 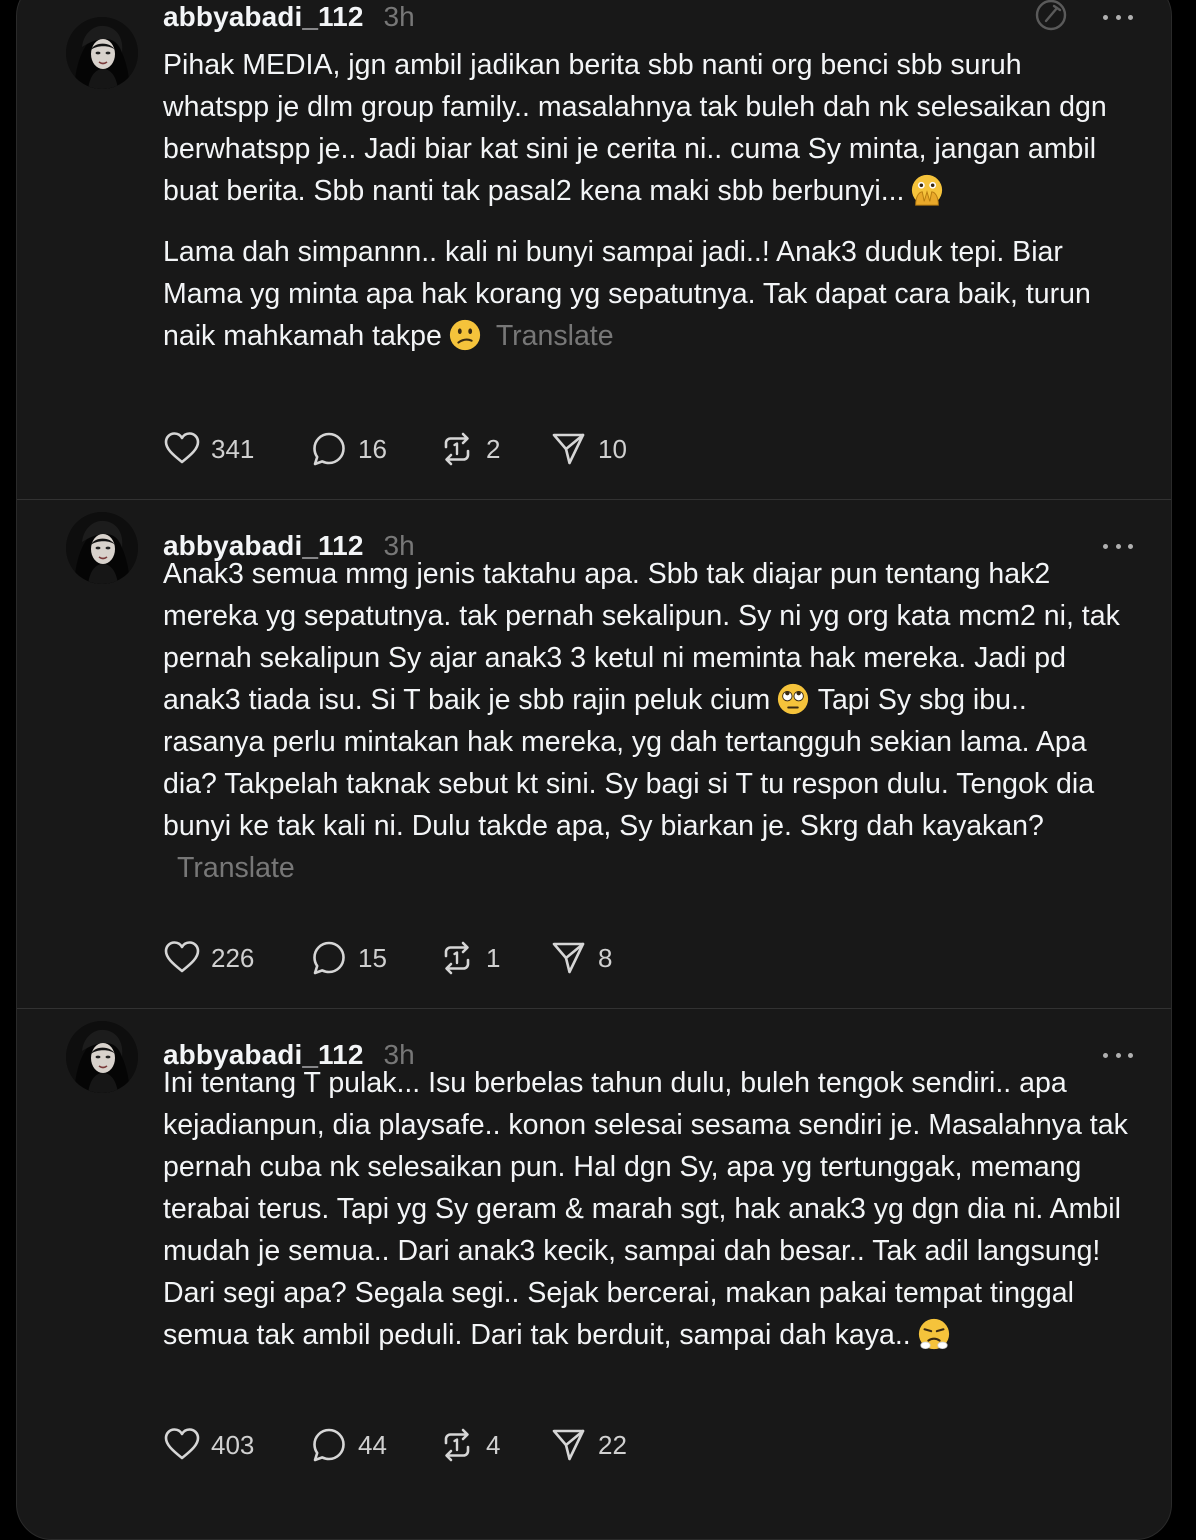 I want to click on share-count: 22, so click(x=612, y=1444).